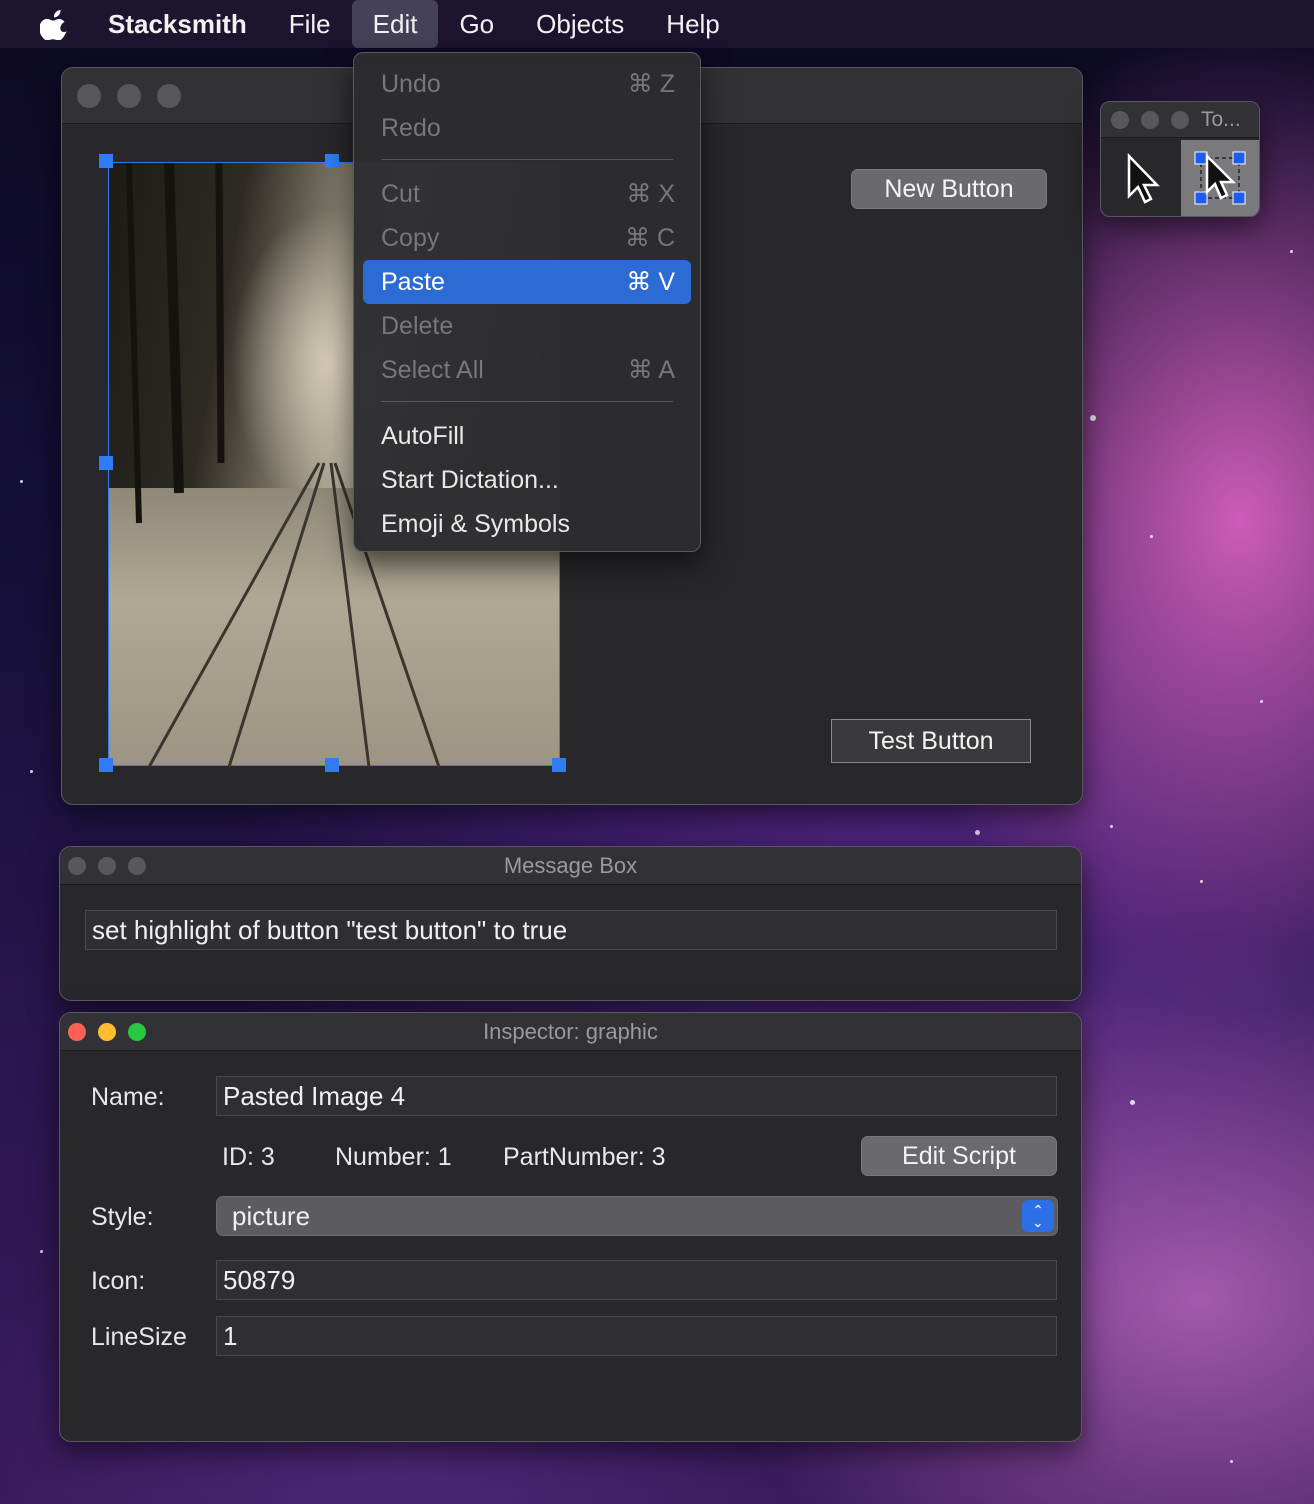  Describe the element at coordinates (527, 84) in the screenshot. I see `menu-item-undo: Undo ⌘ Z` at that location.